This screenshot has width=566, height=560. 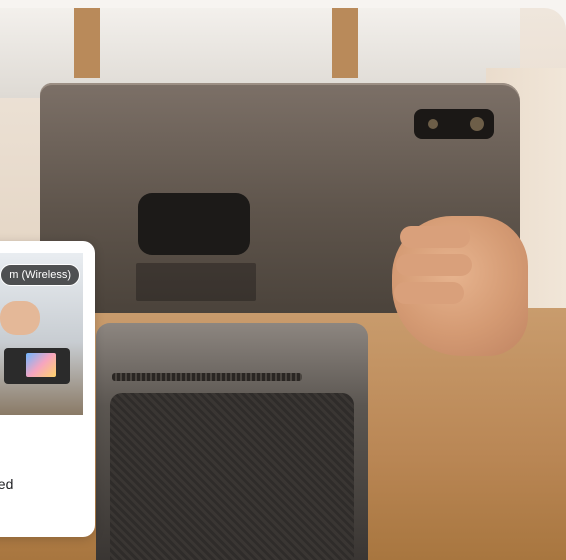 I want to click on camera-lens-main, so click(x=477, y=124).